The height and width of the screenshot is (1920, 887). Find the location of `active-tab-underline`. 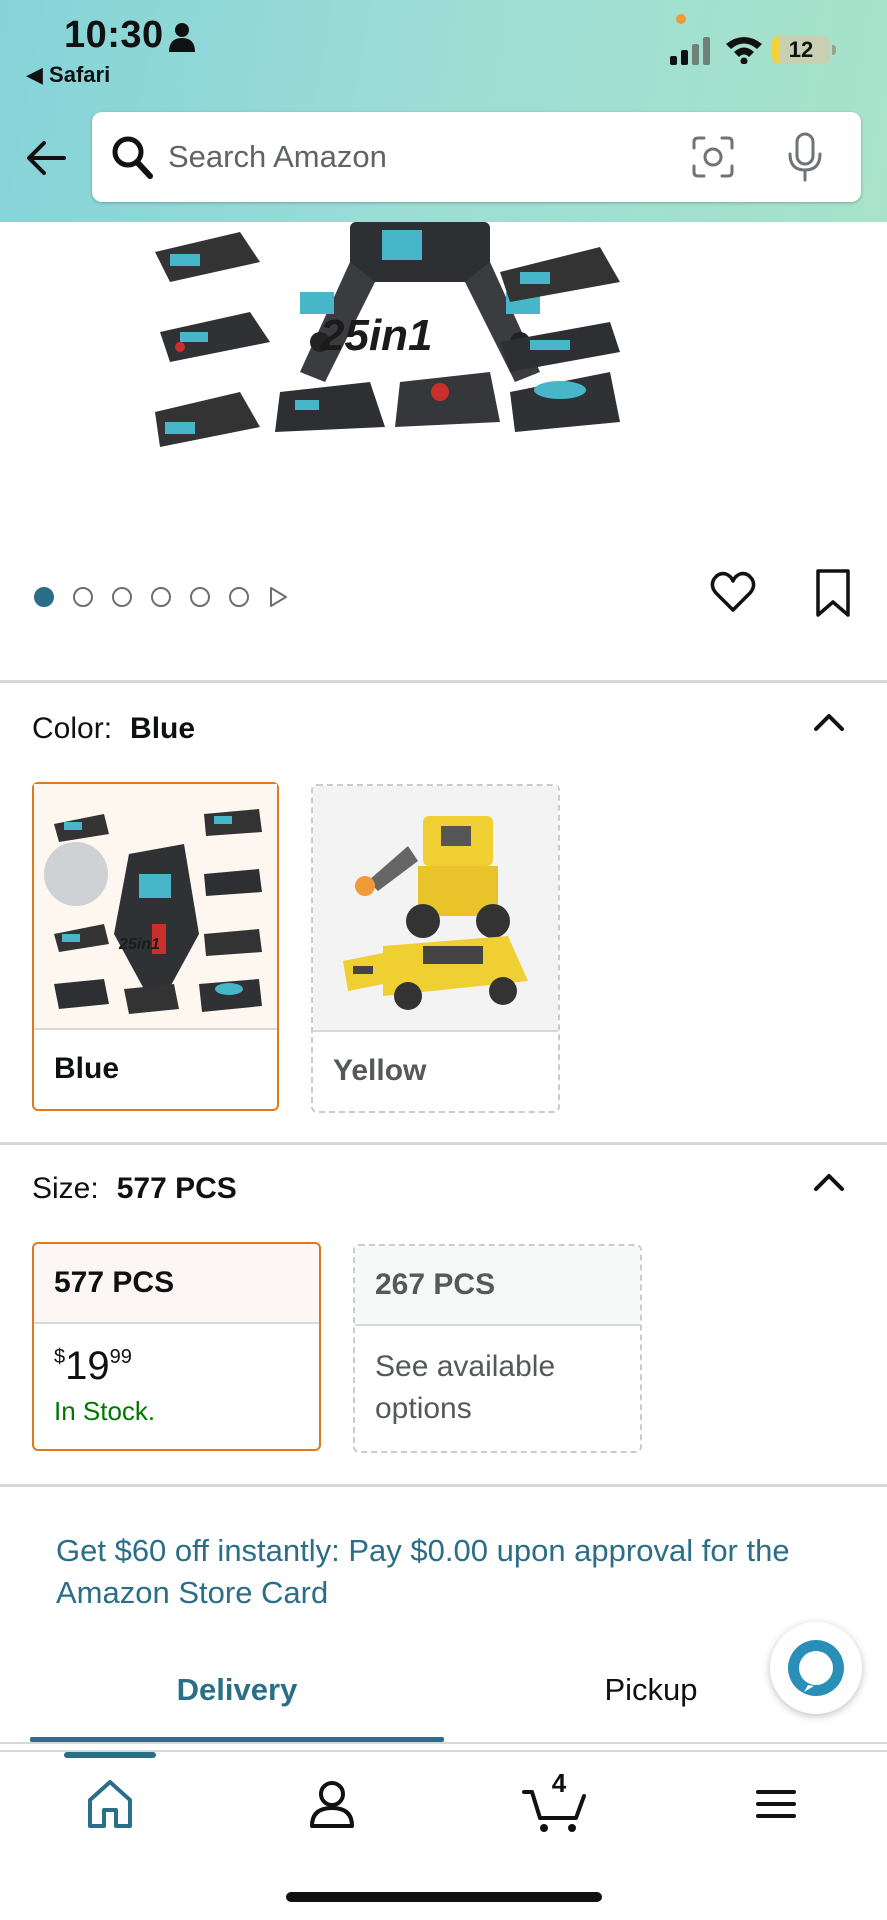

active-tab-underline is located at coordinates (237, 1739).